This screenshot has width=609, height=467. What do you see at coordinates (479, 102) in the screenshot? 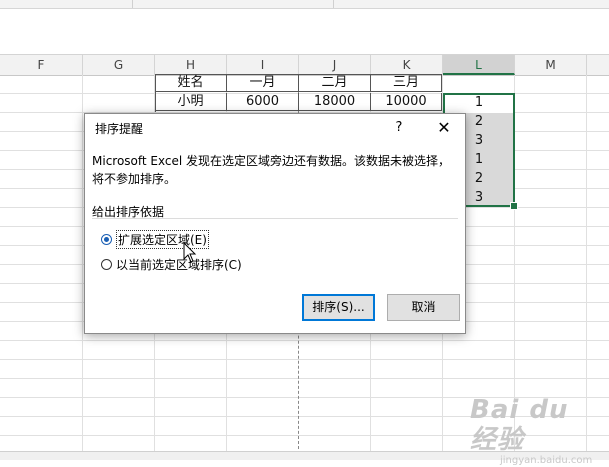
I see `cell-l2: 1` at bounding box center [479, 102].